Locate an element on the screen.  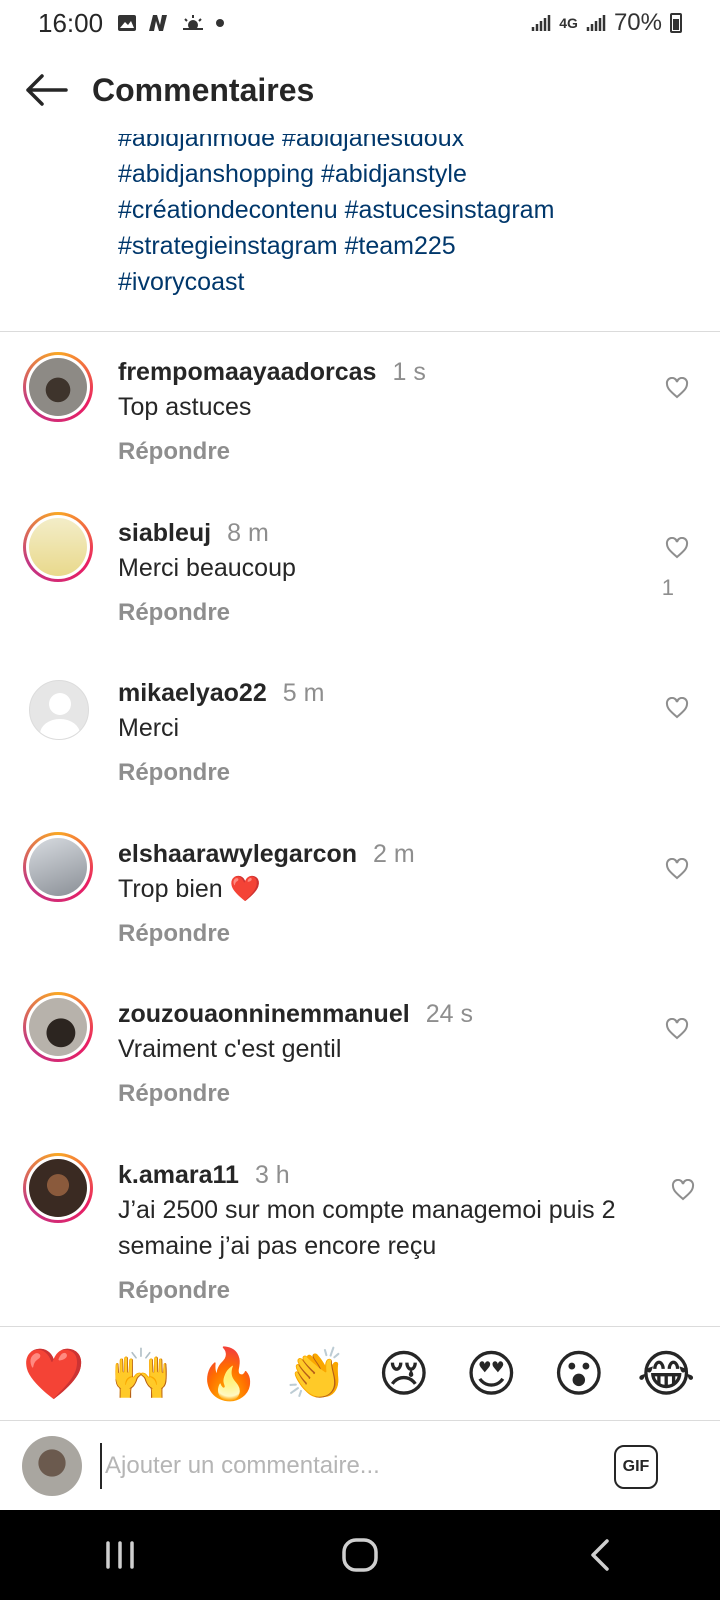
comment-time: 2 m is located at coordinates (394, 854).